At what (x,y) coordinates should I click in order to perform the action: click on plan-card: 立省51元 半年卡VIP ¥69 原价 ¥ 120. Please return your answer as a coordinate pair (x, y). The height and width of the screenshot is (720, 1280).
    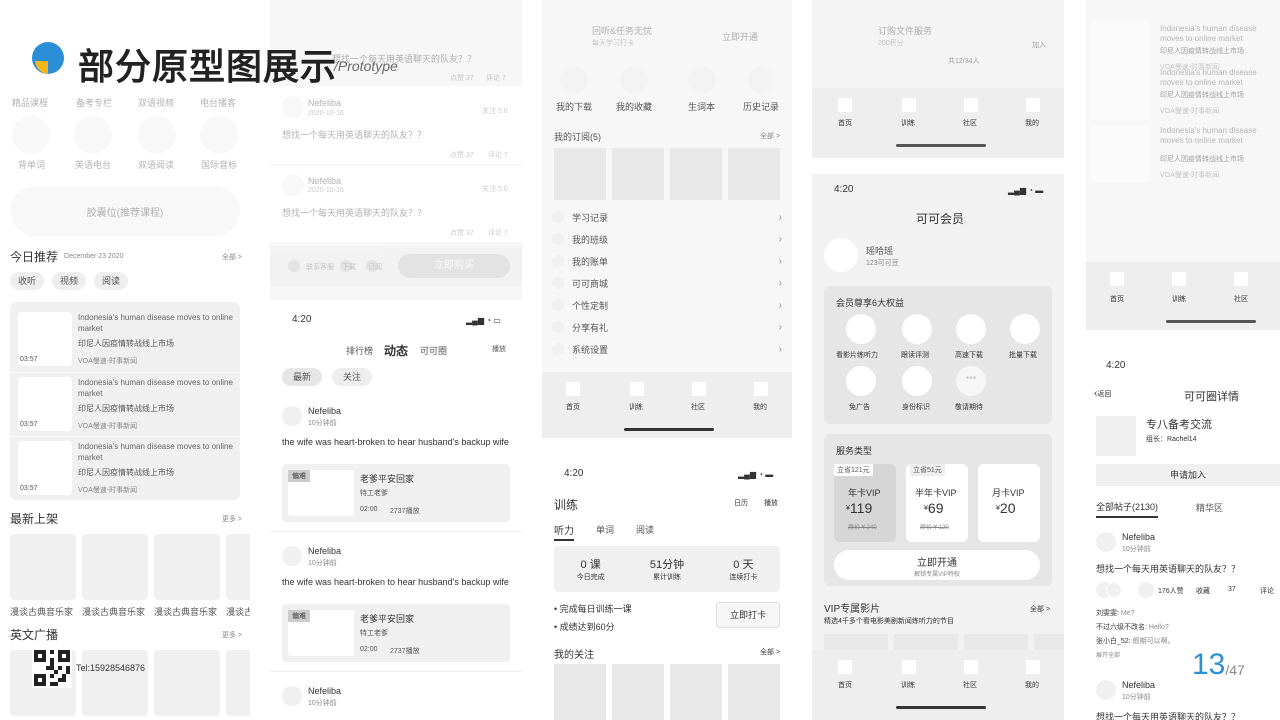
    Looking at the image, I should click on (937, 503).